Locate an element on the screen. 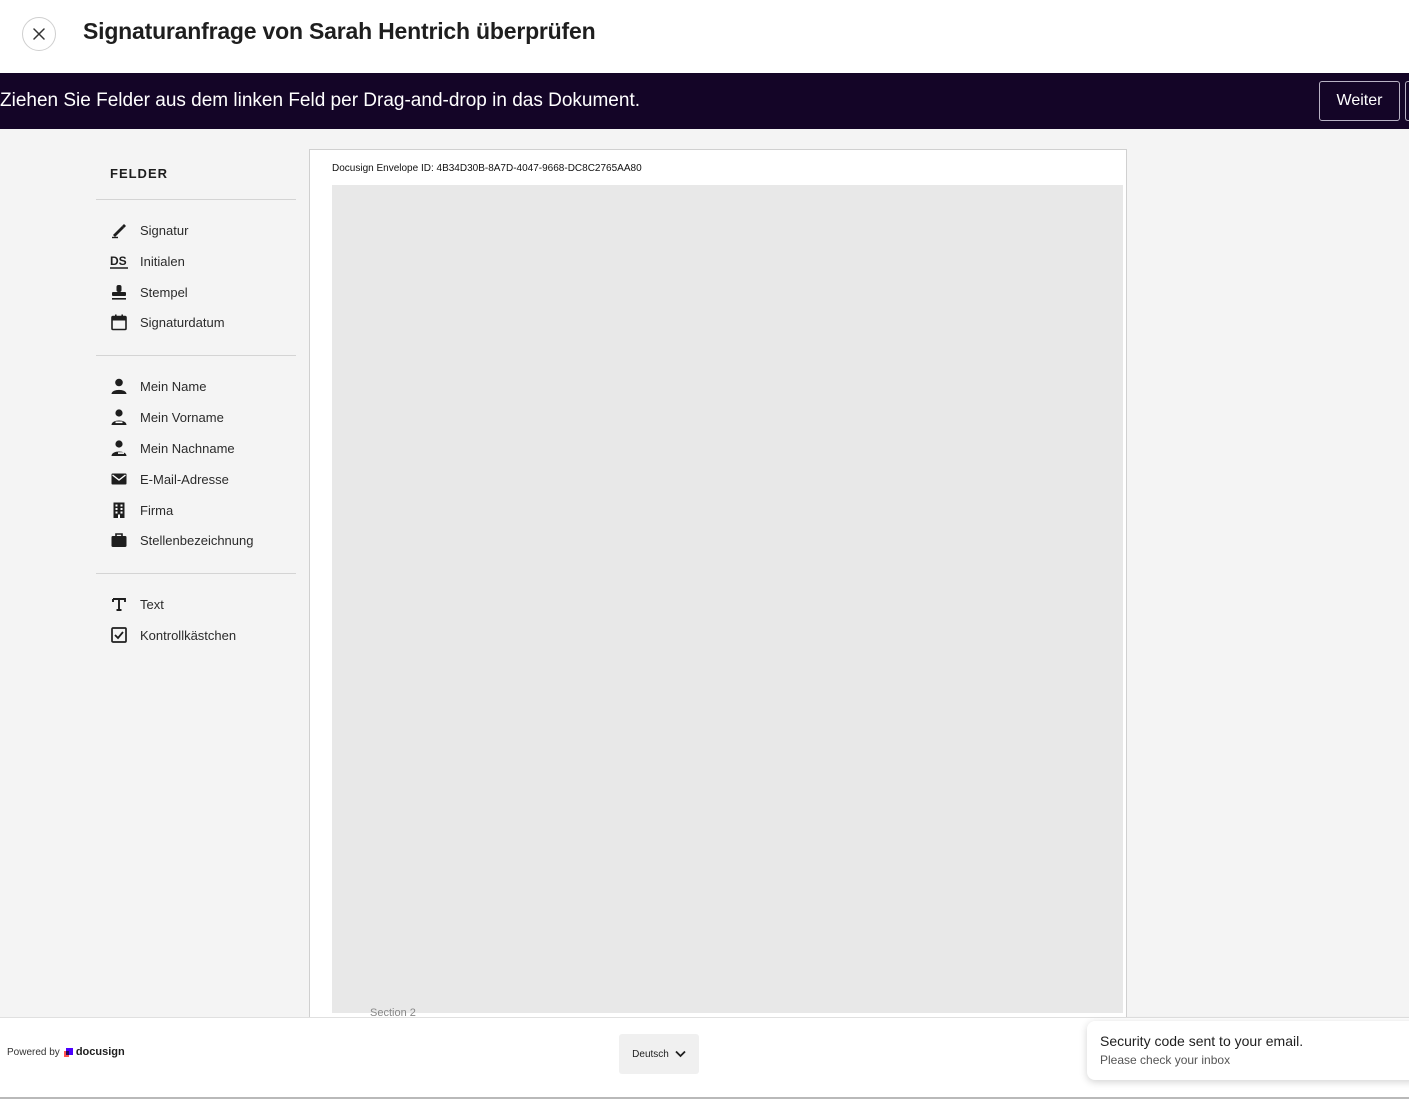 The width and height of the screenshot is (1409, 1099). field-my-name: Mein Name is located at coordinates (158, 386).